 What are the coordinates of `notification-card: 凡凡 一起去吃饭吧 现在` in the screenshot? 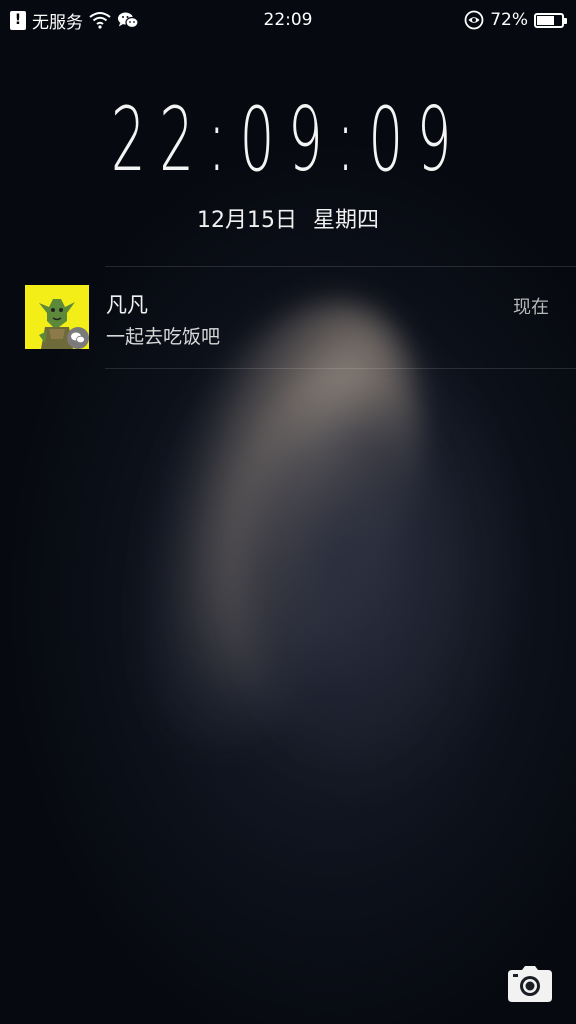 It's located at (288, 317).